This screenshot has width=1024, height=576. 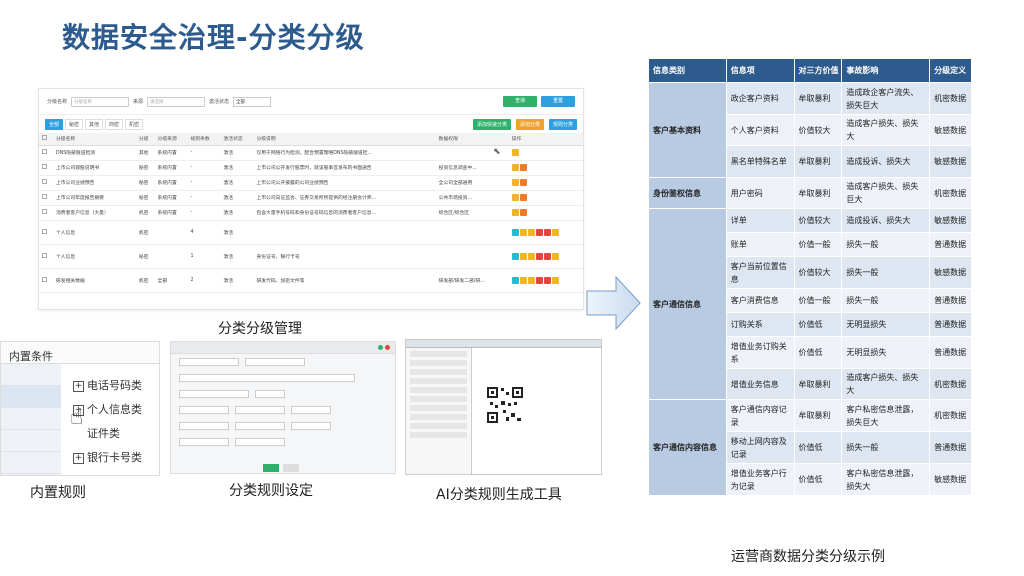 What do you see at coordinates (94, 139) in the screenshot?
I see `column-header: 分级名称` at bounding box center [94, 139].